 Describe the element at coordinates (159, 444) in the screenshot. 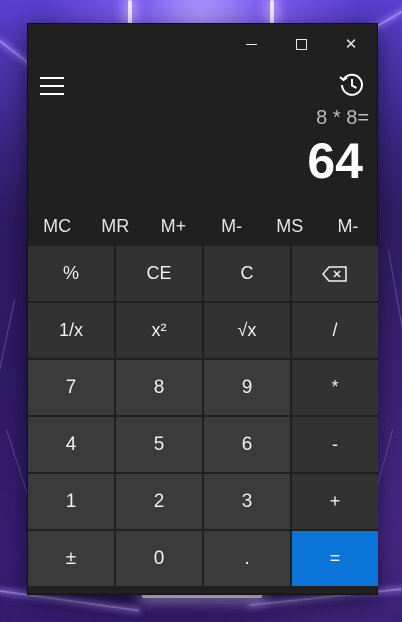

I see `digit-5-button: 5` at that location.